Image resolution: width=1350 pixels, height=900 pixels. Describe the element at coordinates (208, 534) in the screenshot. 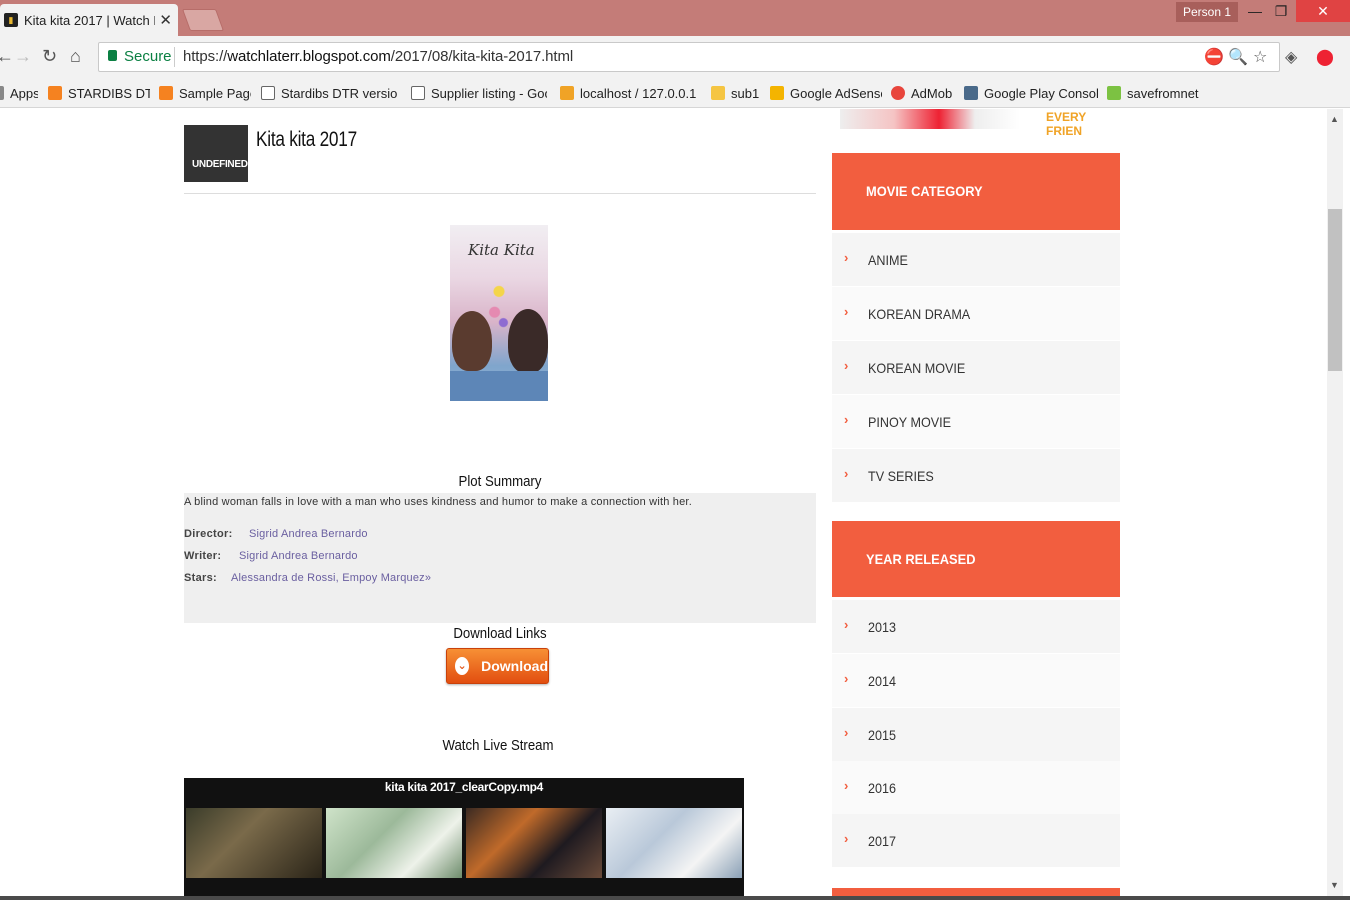

I see `director-label: Director:` at that location.